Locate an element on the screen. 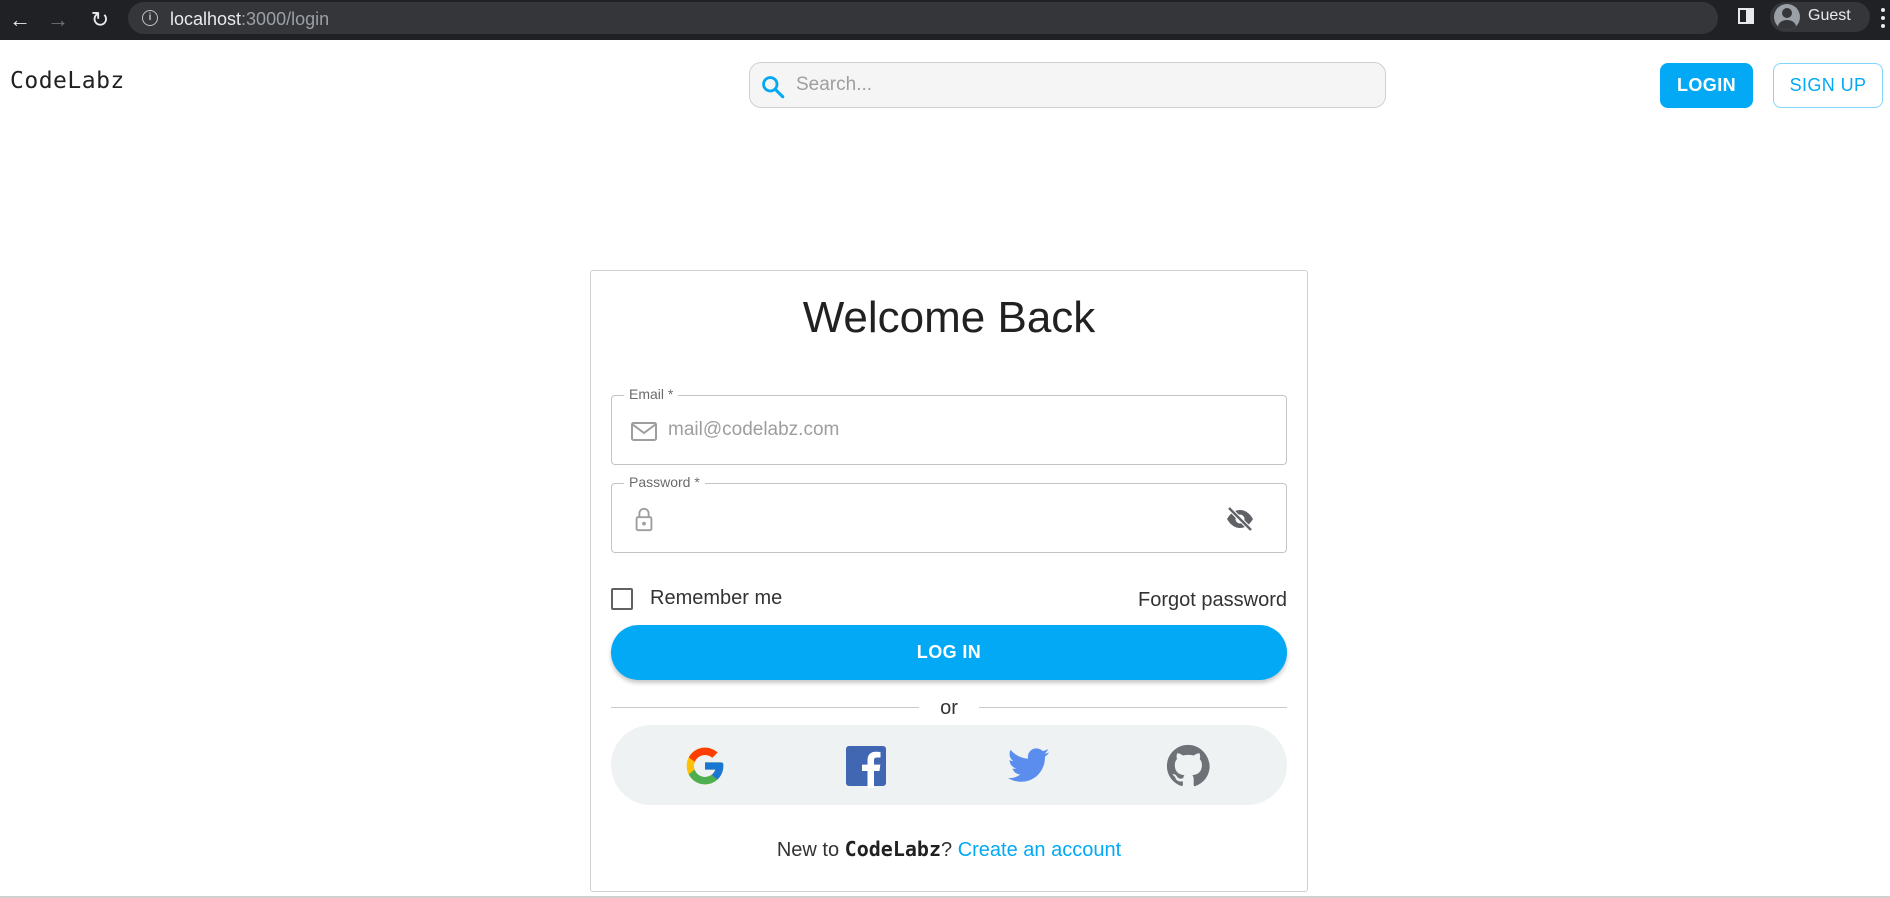  search-bar is located at coordinates (1067, 85).